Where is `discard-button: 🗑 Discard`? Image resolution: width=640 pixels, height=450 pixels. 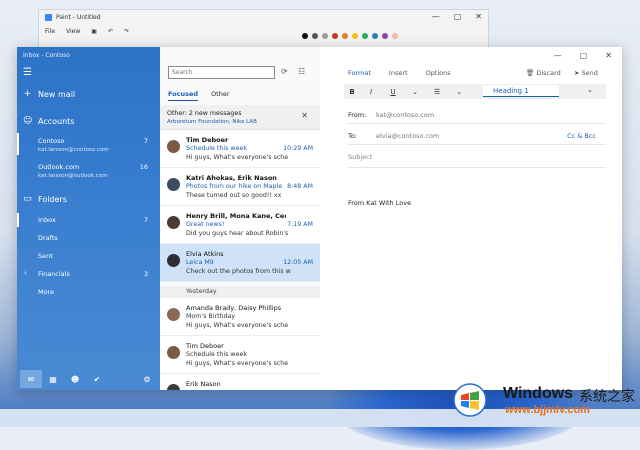
discard-button: 🗑 Discard is located at coordinates (543, 73).